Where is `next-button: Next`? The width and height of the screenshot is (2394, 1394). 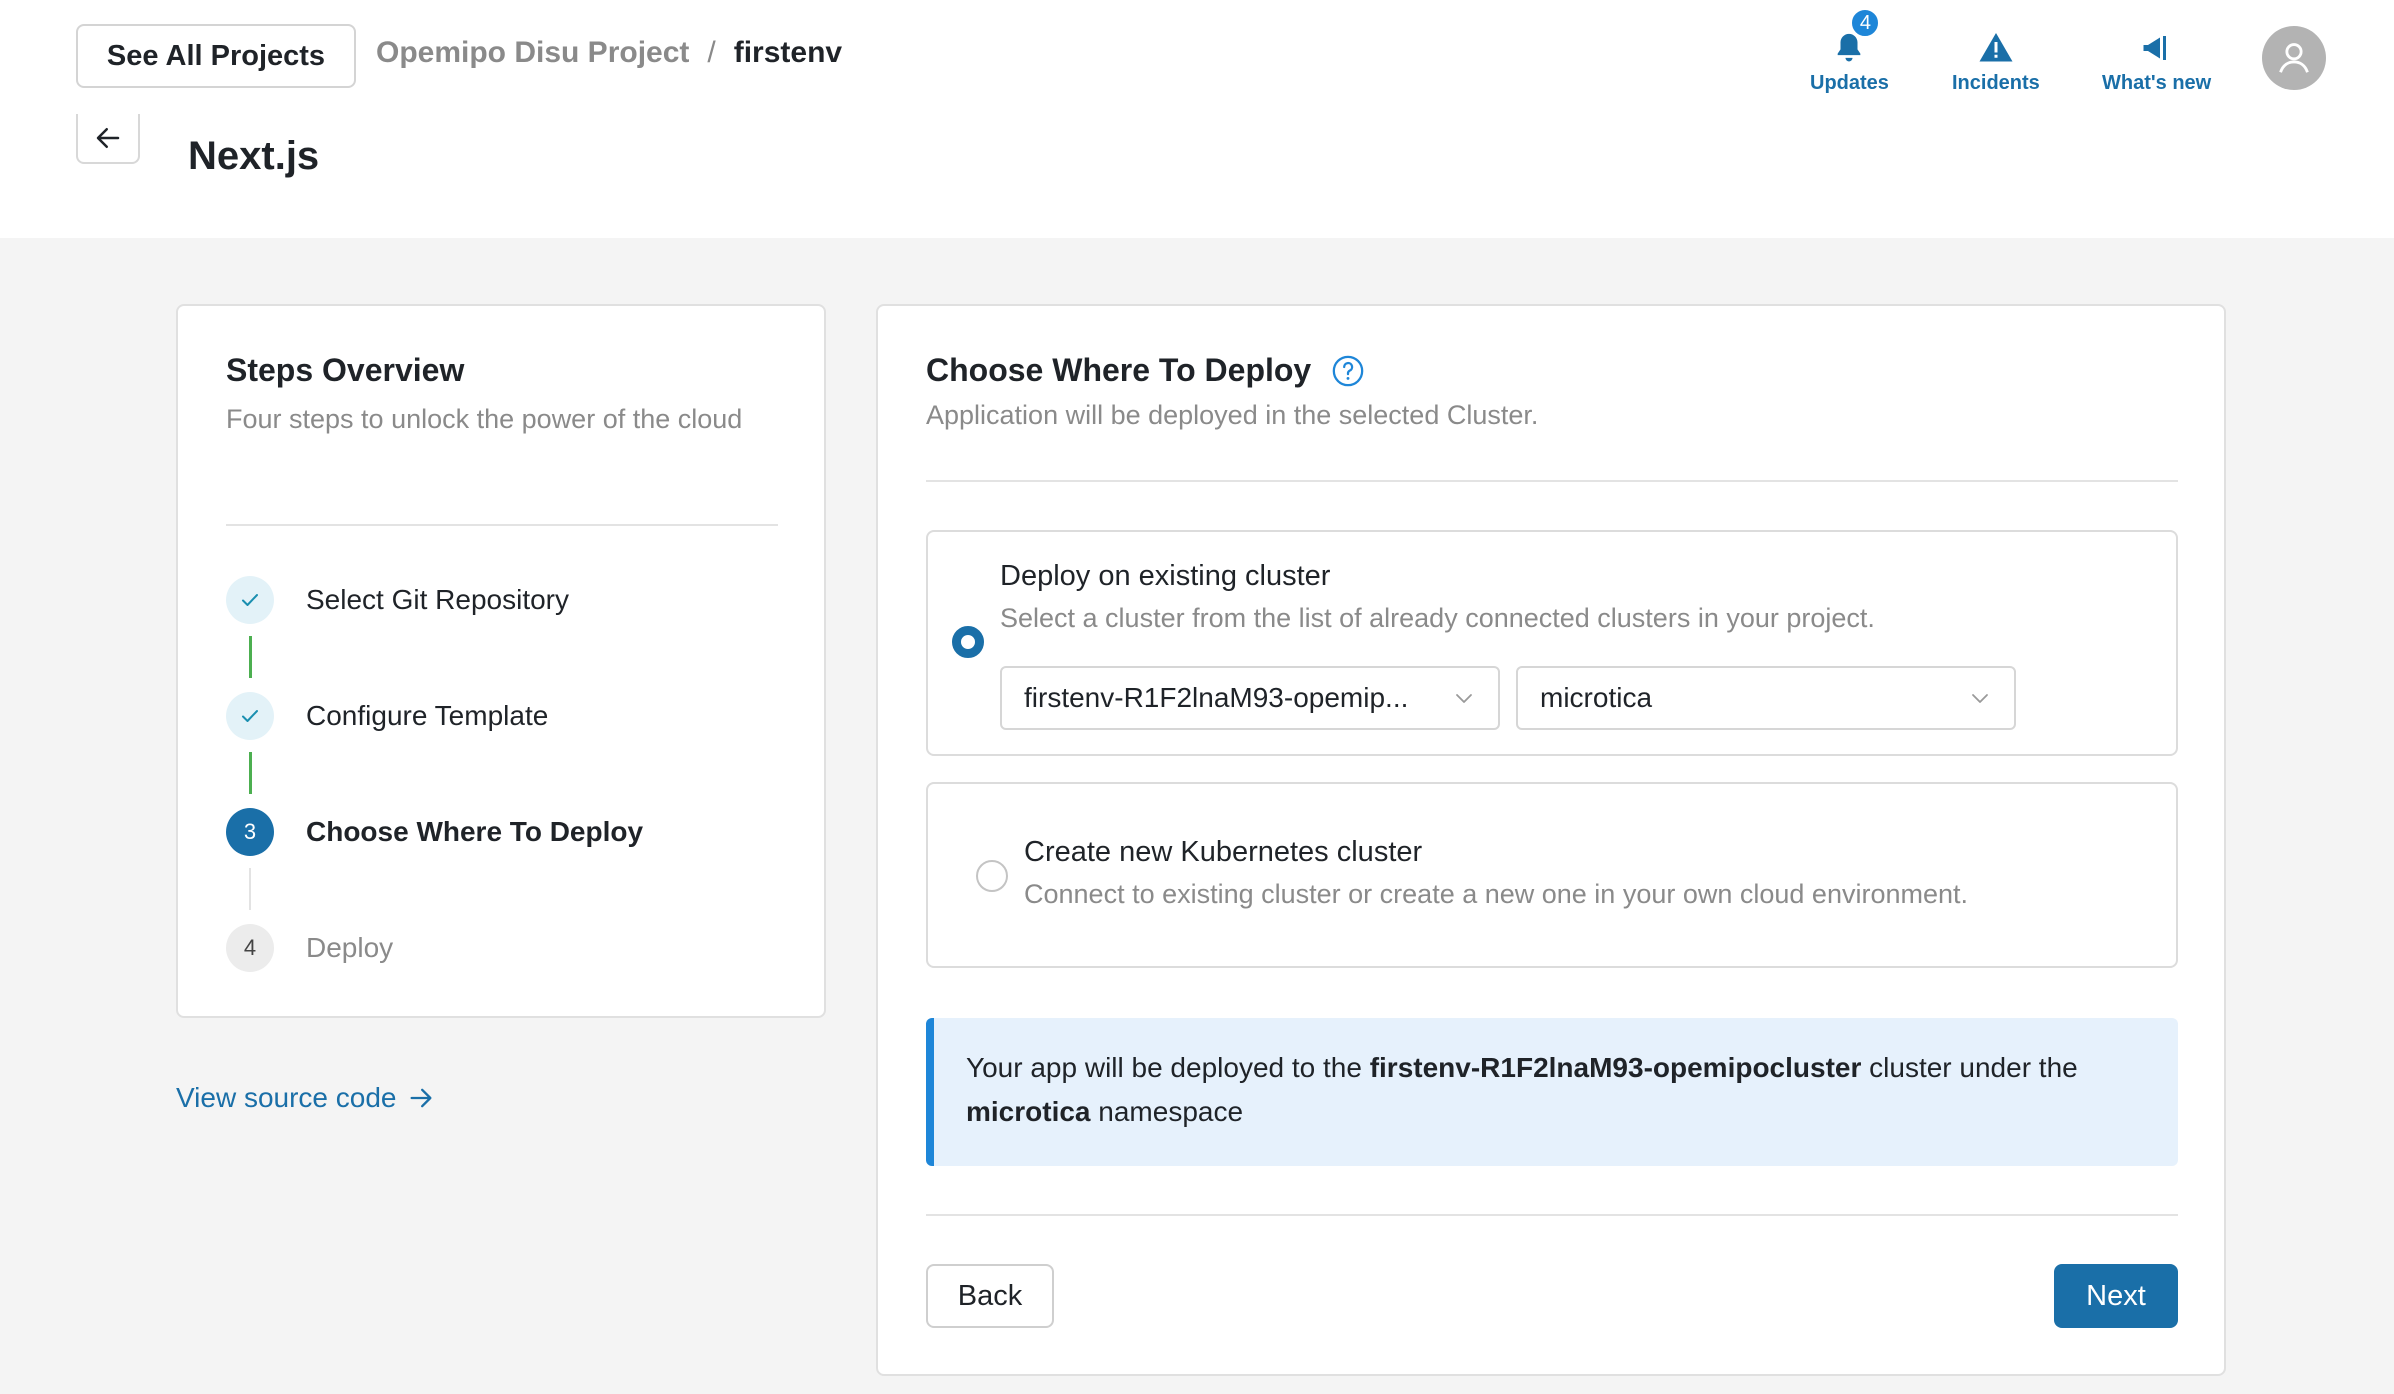
next-button: Next is located at coordinates (2116, 1296).